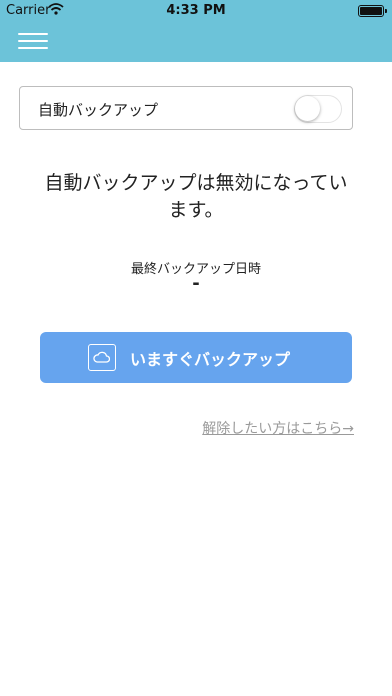 The image size is (392, 696). I want to click on backup-now-label: いますぐバックアップ, so click(210, 359).